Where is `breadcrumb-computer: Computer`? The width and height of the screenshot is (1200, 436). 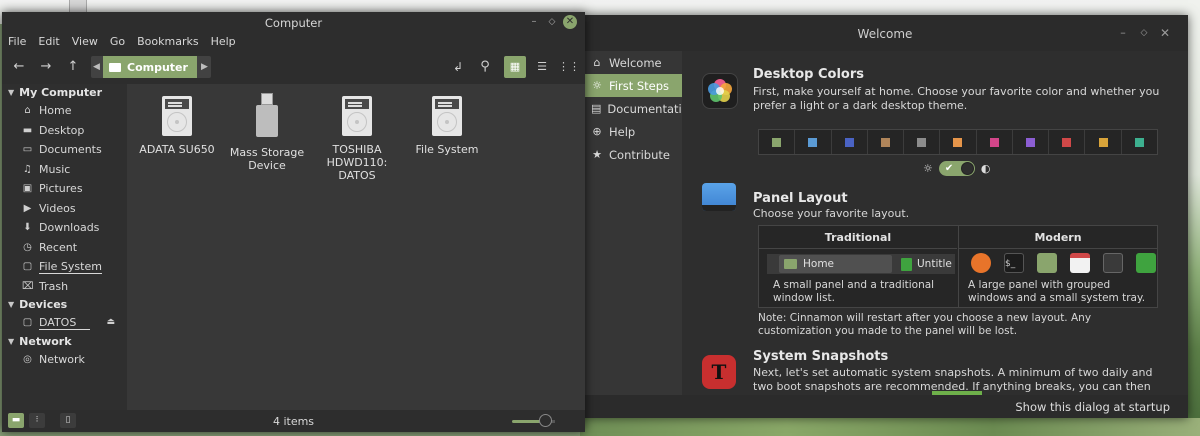 breadcrumb-computer: Computer is located at coordinates (150, 67).